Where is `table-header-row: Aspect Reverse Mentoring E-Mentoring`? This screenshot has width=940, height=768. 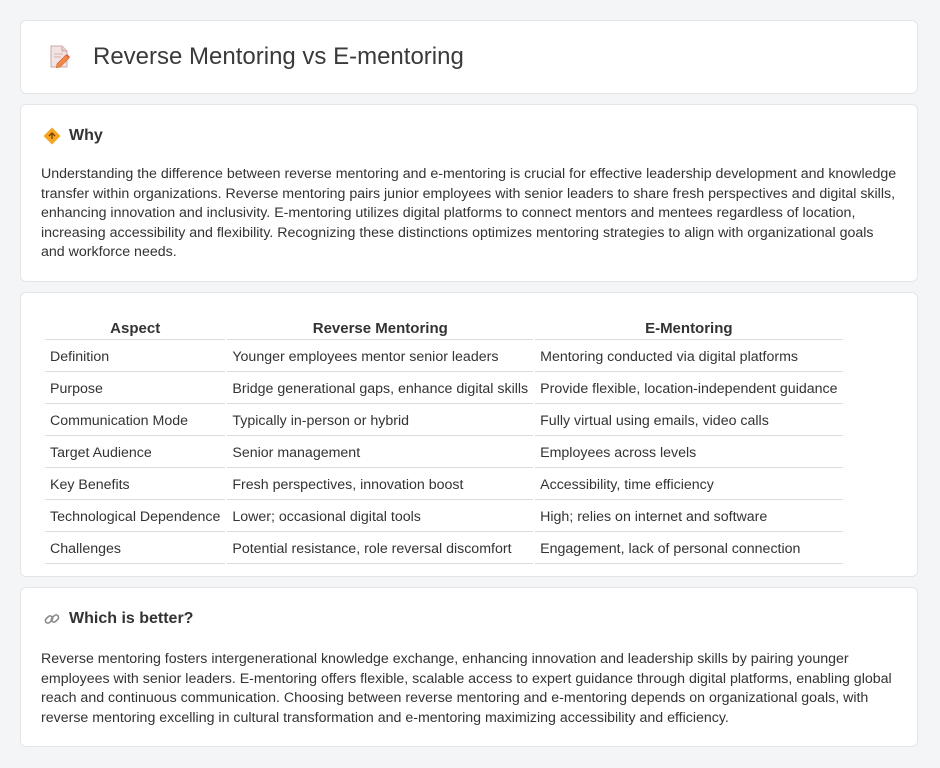 table-header-row: Aspect Reverse Mentoring E-Mentoring is located at coordinates (444, 328).